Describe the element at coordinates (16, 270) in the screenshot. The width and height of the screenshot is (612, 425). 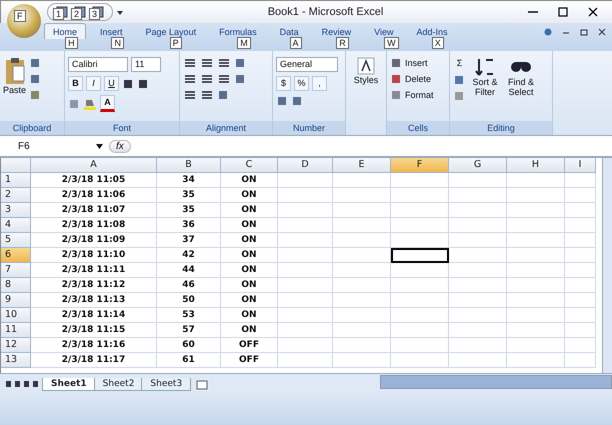
I see `row-header: 7` at that location.